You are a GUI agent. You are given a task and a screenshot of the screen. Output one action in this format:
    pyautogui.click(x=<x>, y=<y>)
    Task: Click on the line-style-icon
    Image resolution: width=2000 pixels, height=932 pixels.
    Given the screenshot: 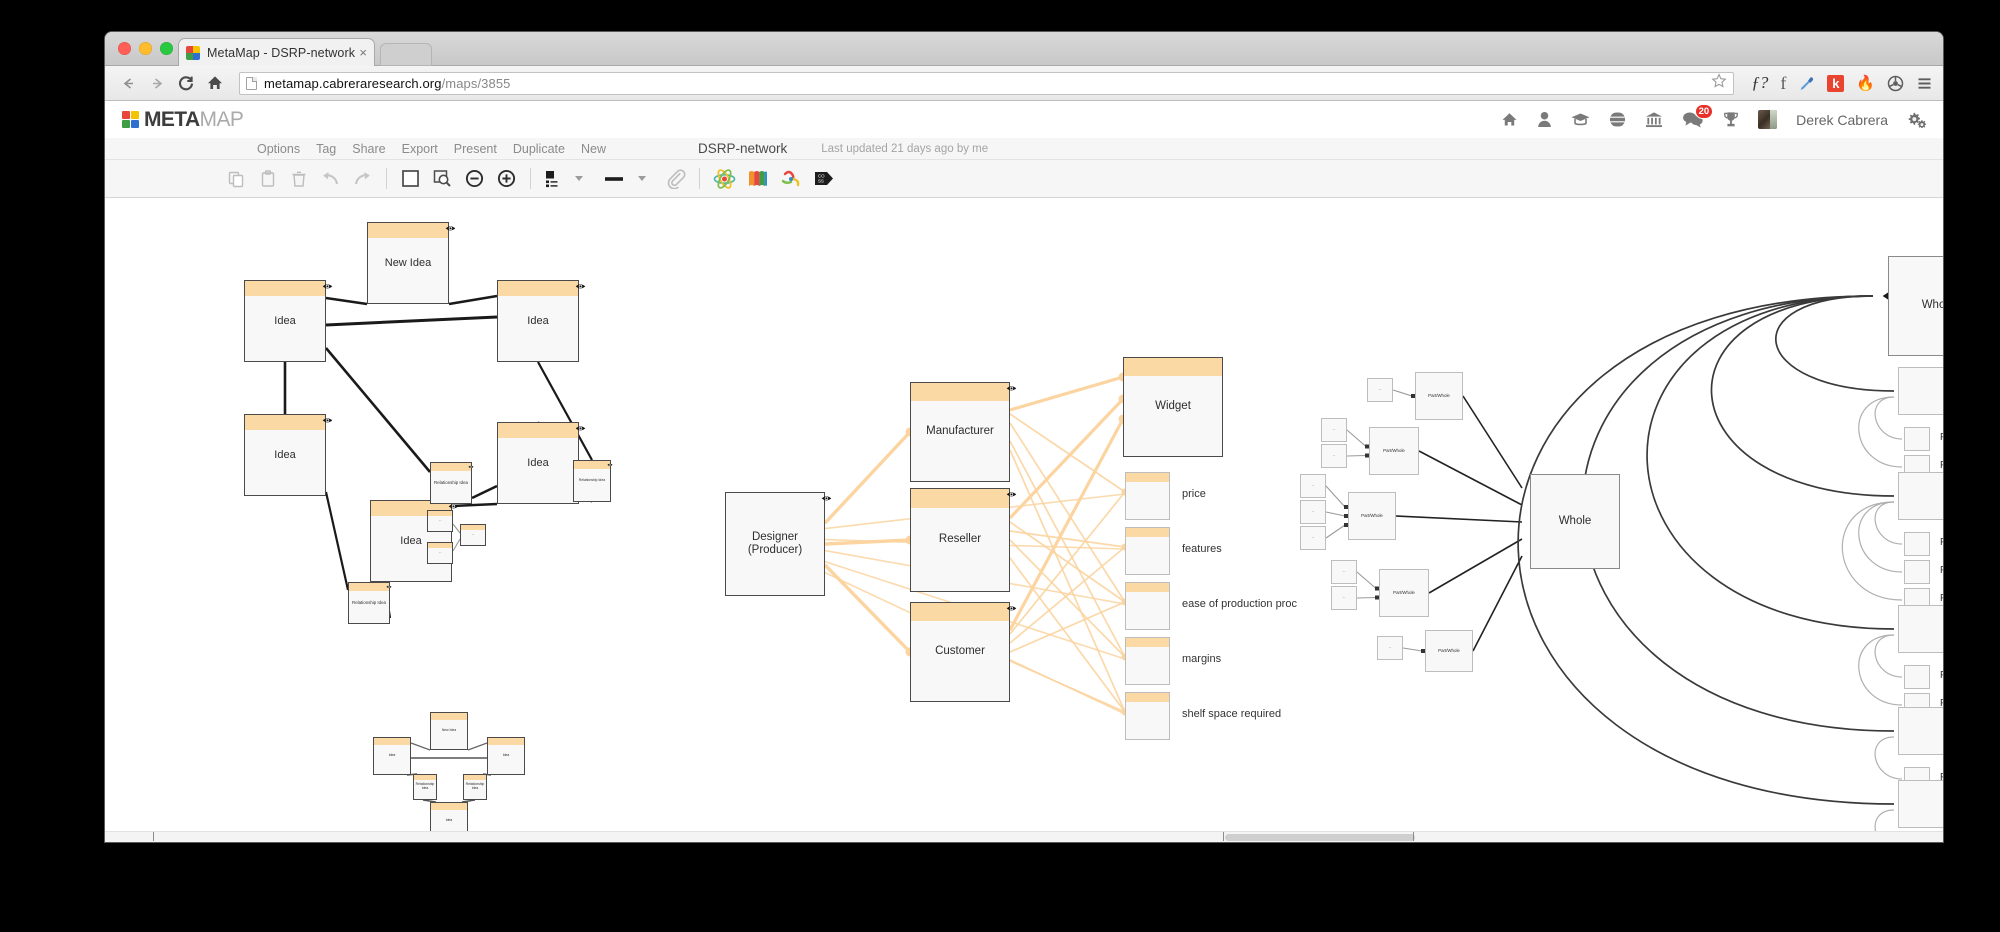 What is the action you would take?
    pyautogui.click(x=614, y=179)
    